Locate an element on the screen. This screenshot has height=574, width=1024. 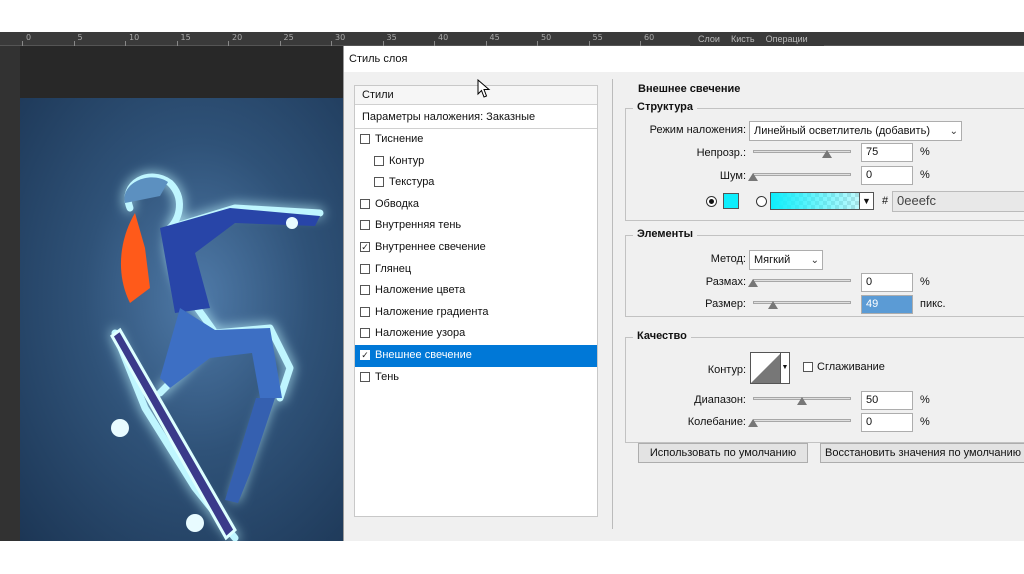
ruler-tick-label: 30 is located at coordinates (340, 37).